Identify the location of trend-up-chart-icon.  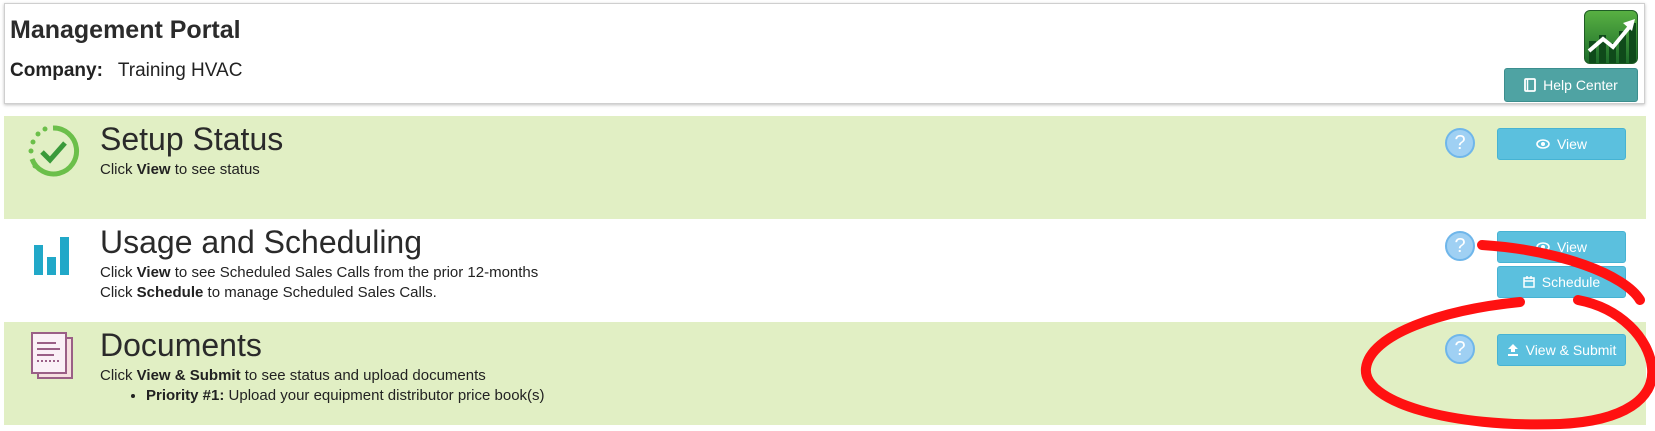
(1611, 37).